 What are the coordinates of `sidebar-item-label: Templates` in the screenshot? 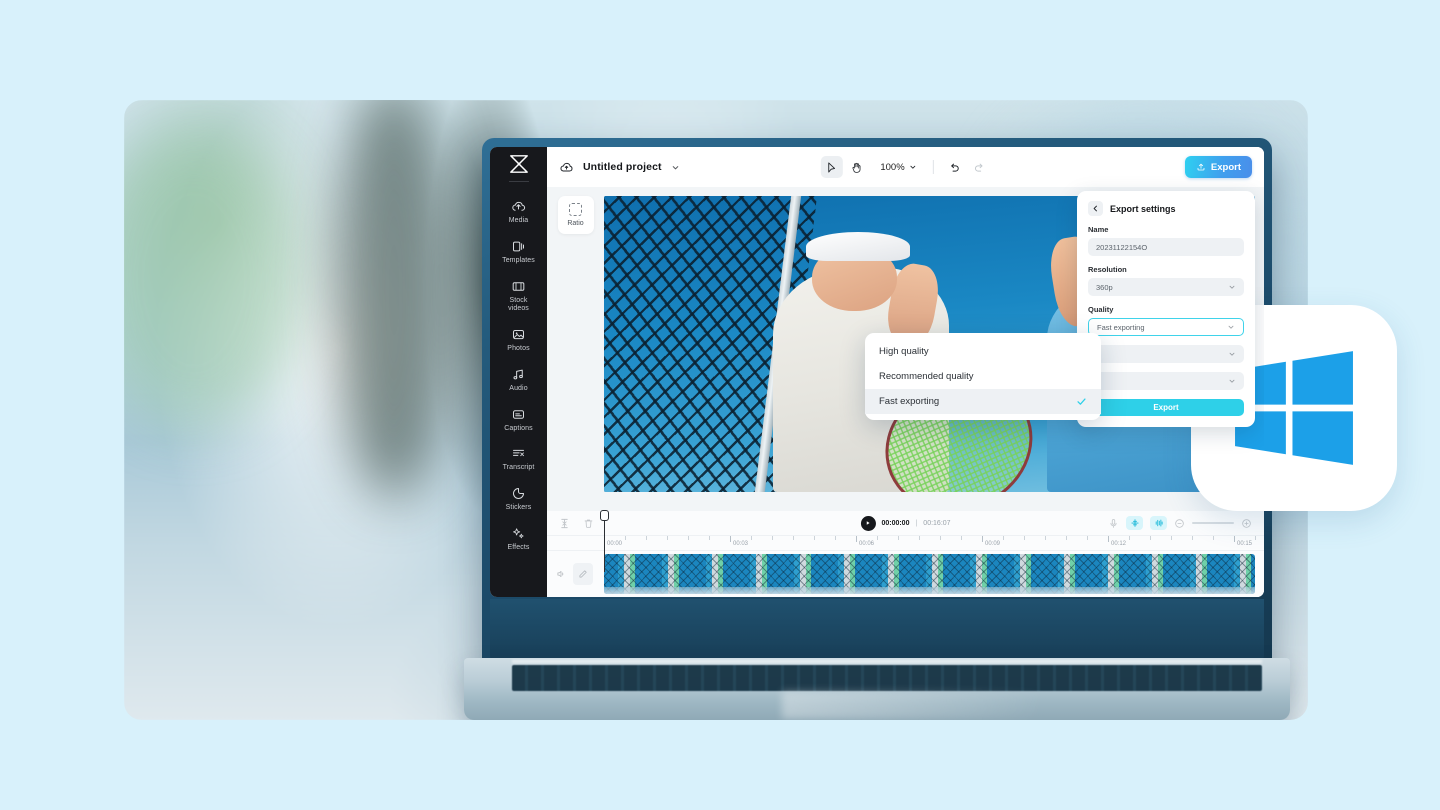 It's located at (518, 260).